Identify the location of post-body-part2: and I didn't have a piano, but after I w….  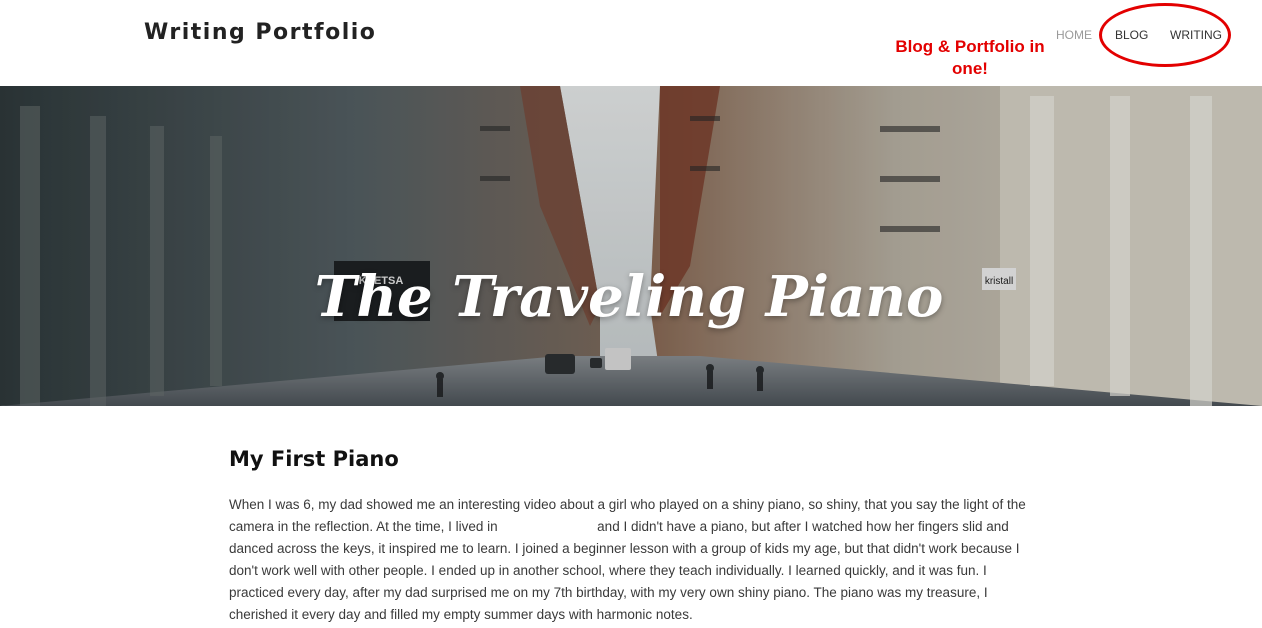
(624, 570).